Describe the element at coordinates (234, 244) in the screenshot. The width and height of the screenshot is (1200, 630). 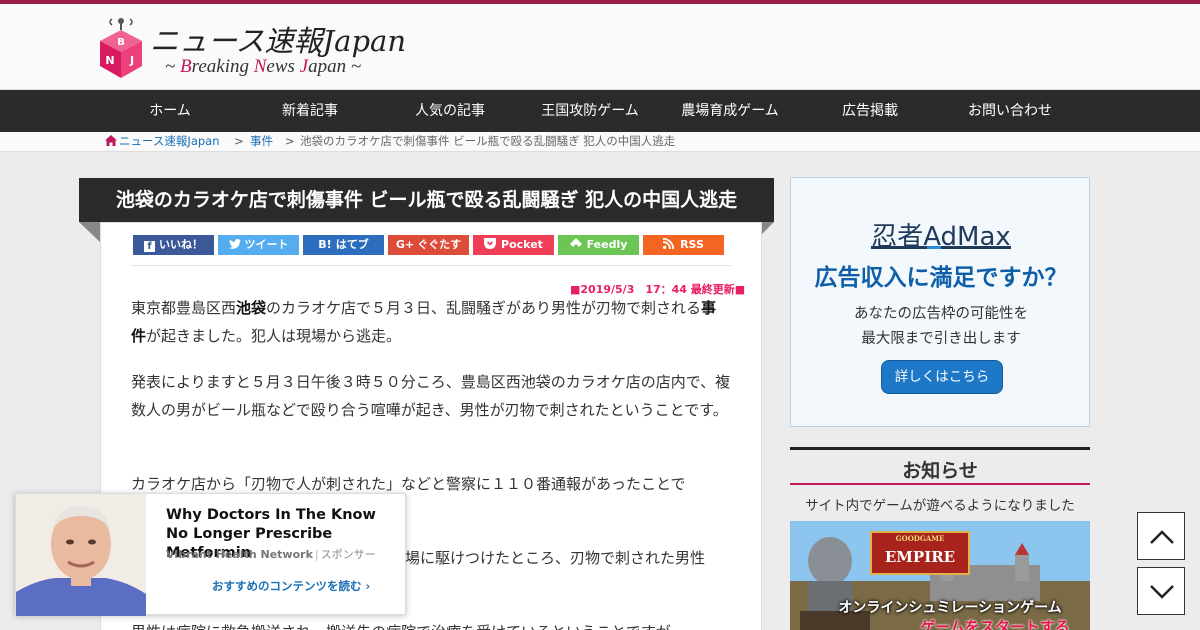
I see `twitter-icon` at that location.